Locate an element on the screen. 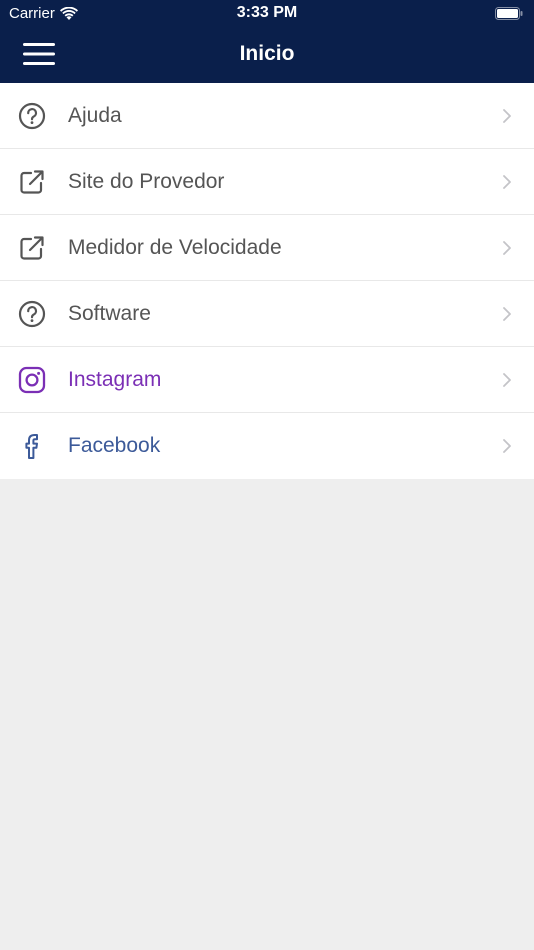 This screenshot has height=950, width=534. menu-item-label: Ajuda is located at coordinates (95, 115).